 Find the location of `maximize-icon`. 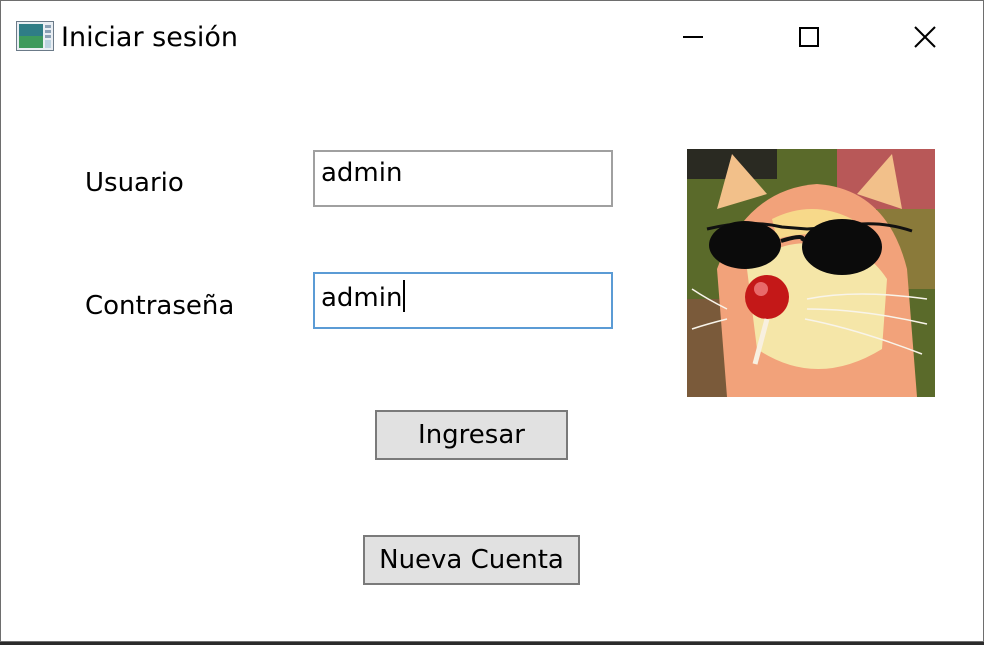

maximize-icon is located at coordinates (809, 37).